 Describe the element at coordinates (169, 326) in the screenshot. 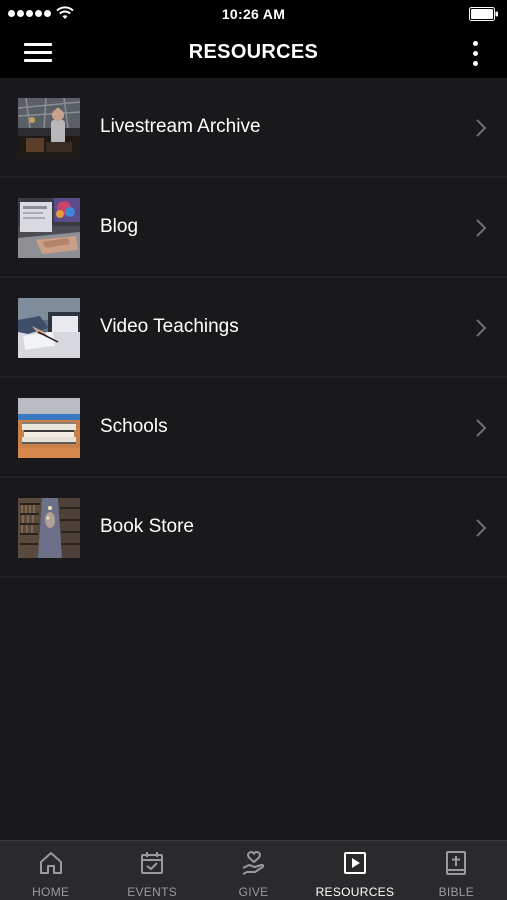

I see `list-item-label: Video Teachings` at that location.